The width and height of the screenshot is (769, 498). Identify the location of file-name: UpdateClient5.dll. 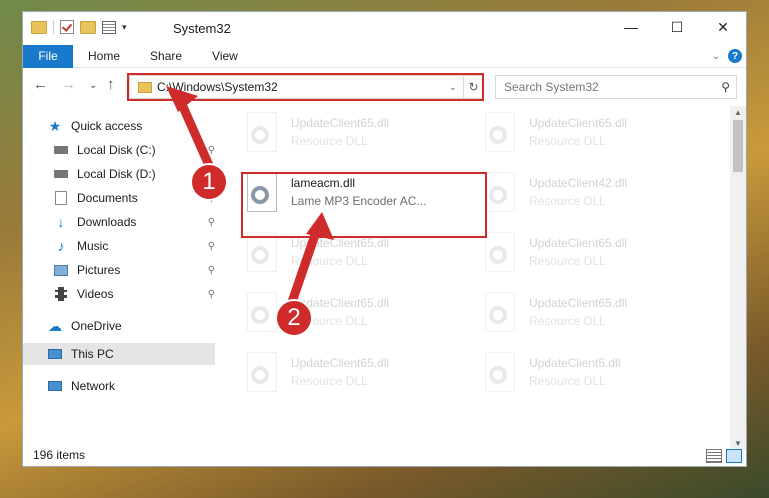
(575, 363).